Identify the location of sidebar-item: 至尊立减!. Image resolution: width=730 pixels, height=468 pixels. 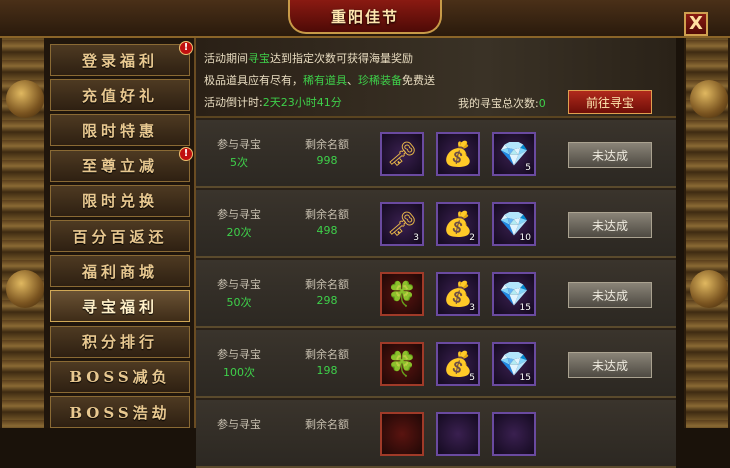
(121, 164).